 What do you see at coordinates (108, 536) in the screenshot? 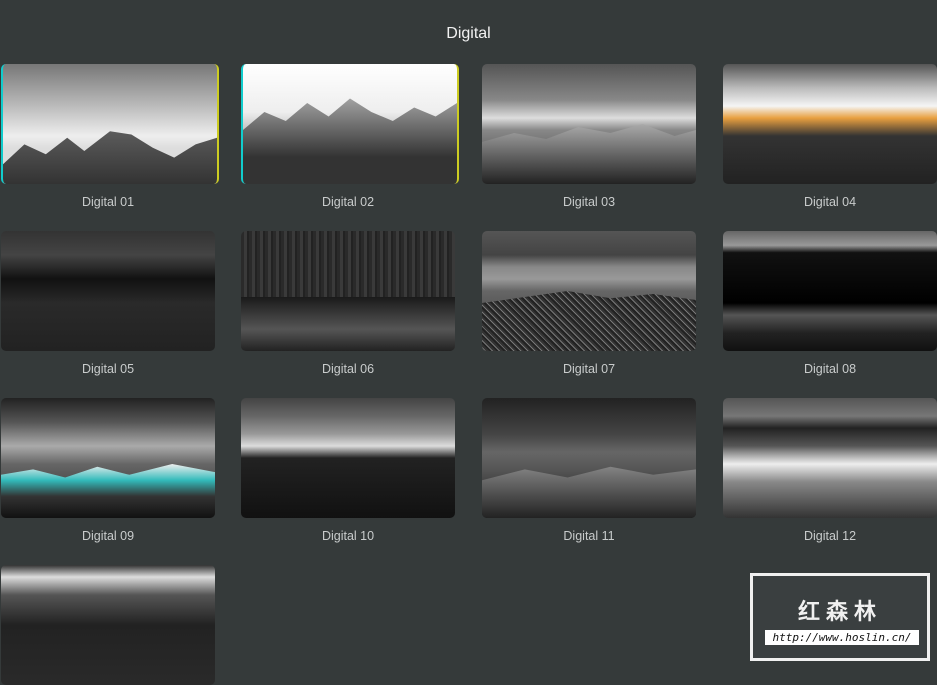
I see `effect-label: Digital 09` at bounding box center [108, 536].